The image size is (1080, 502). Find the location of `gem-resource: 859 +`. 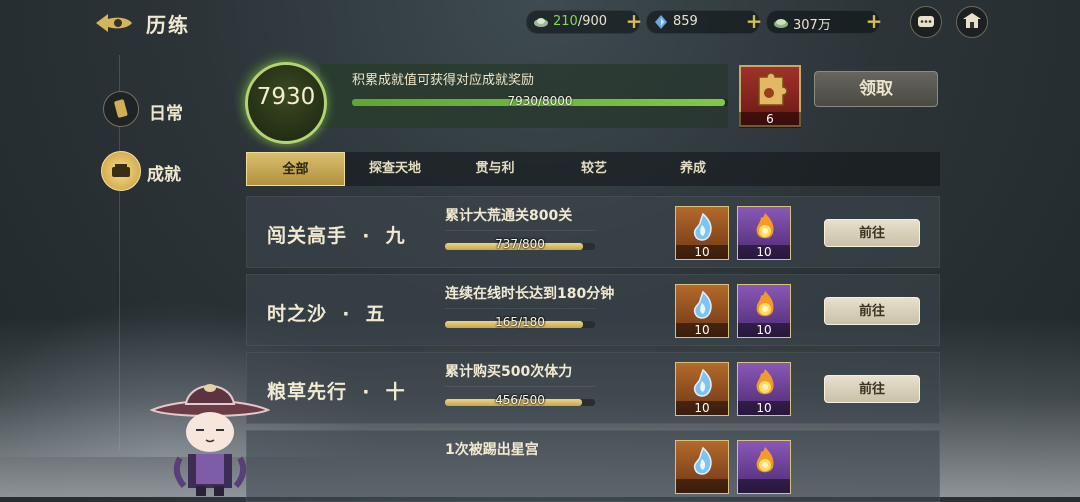

gem-resource: 859 + is located at coordinates (704, 22).